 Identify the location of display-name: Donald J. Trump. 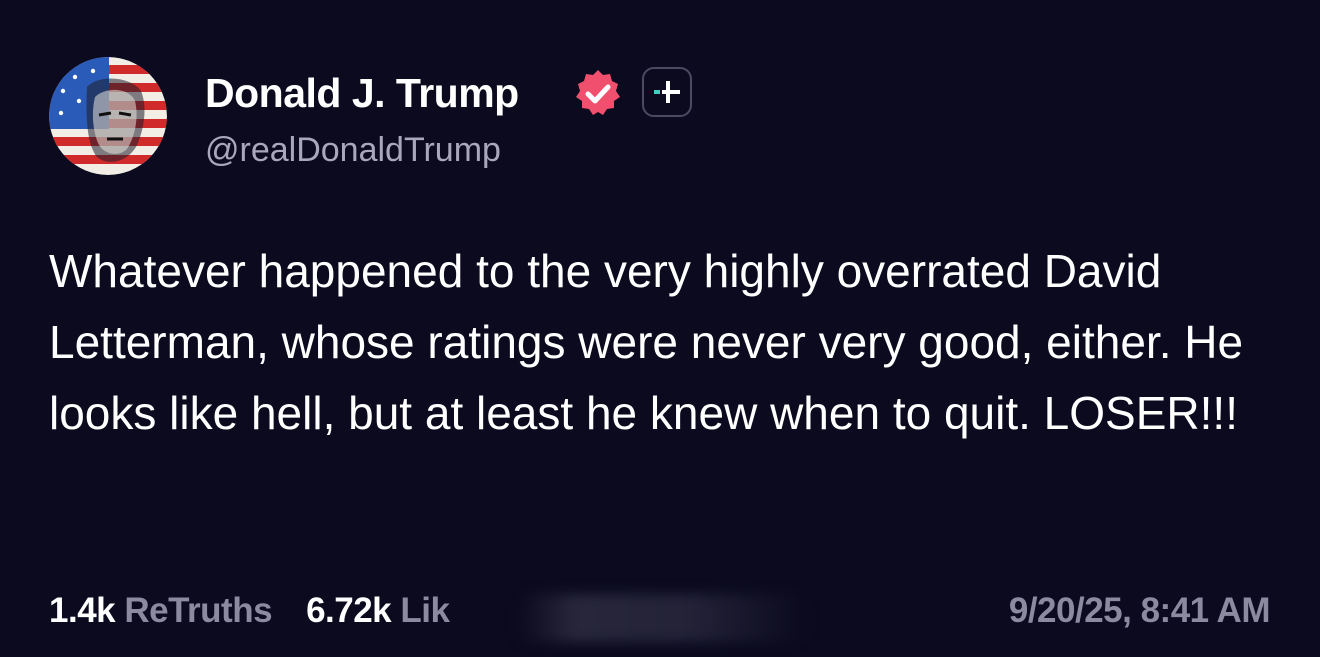
(362, 93).